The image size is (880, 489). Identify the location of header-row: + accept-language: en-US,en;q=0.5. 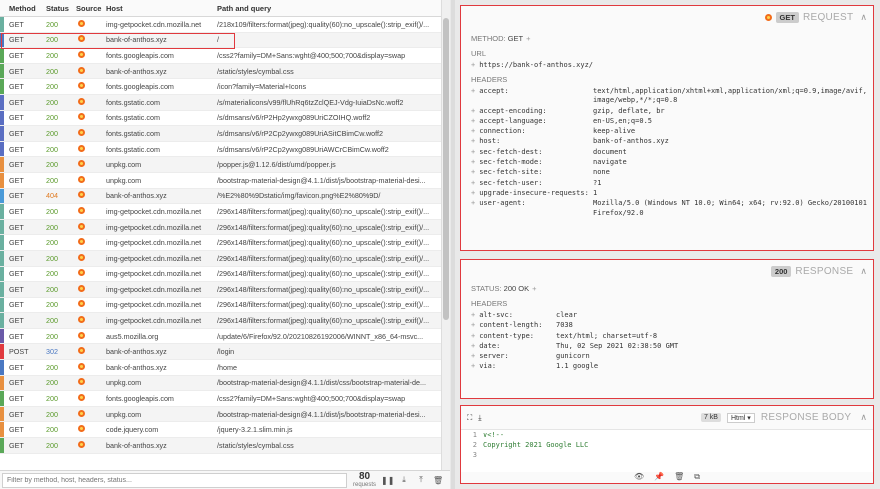
(667, 121).